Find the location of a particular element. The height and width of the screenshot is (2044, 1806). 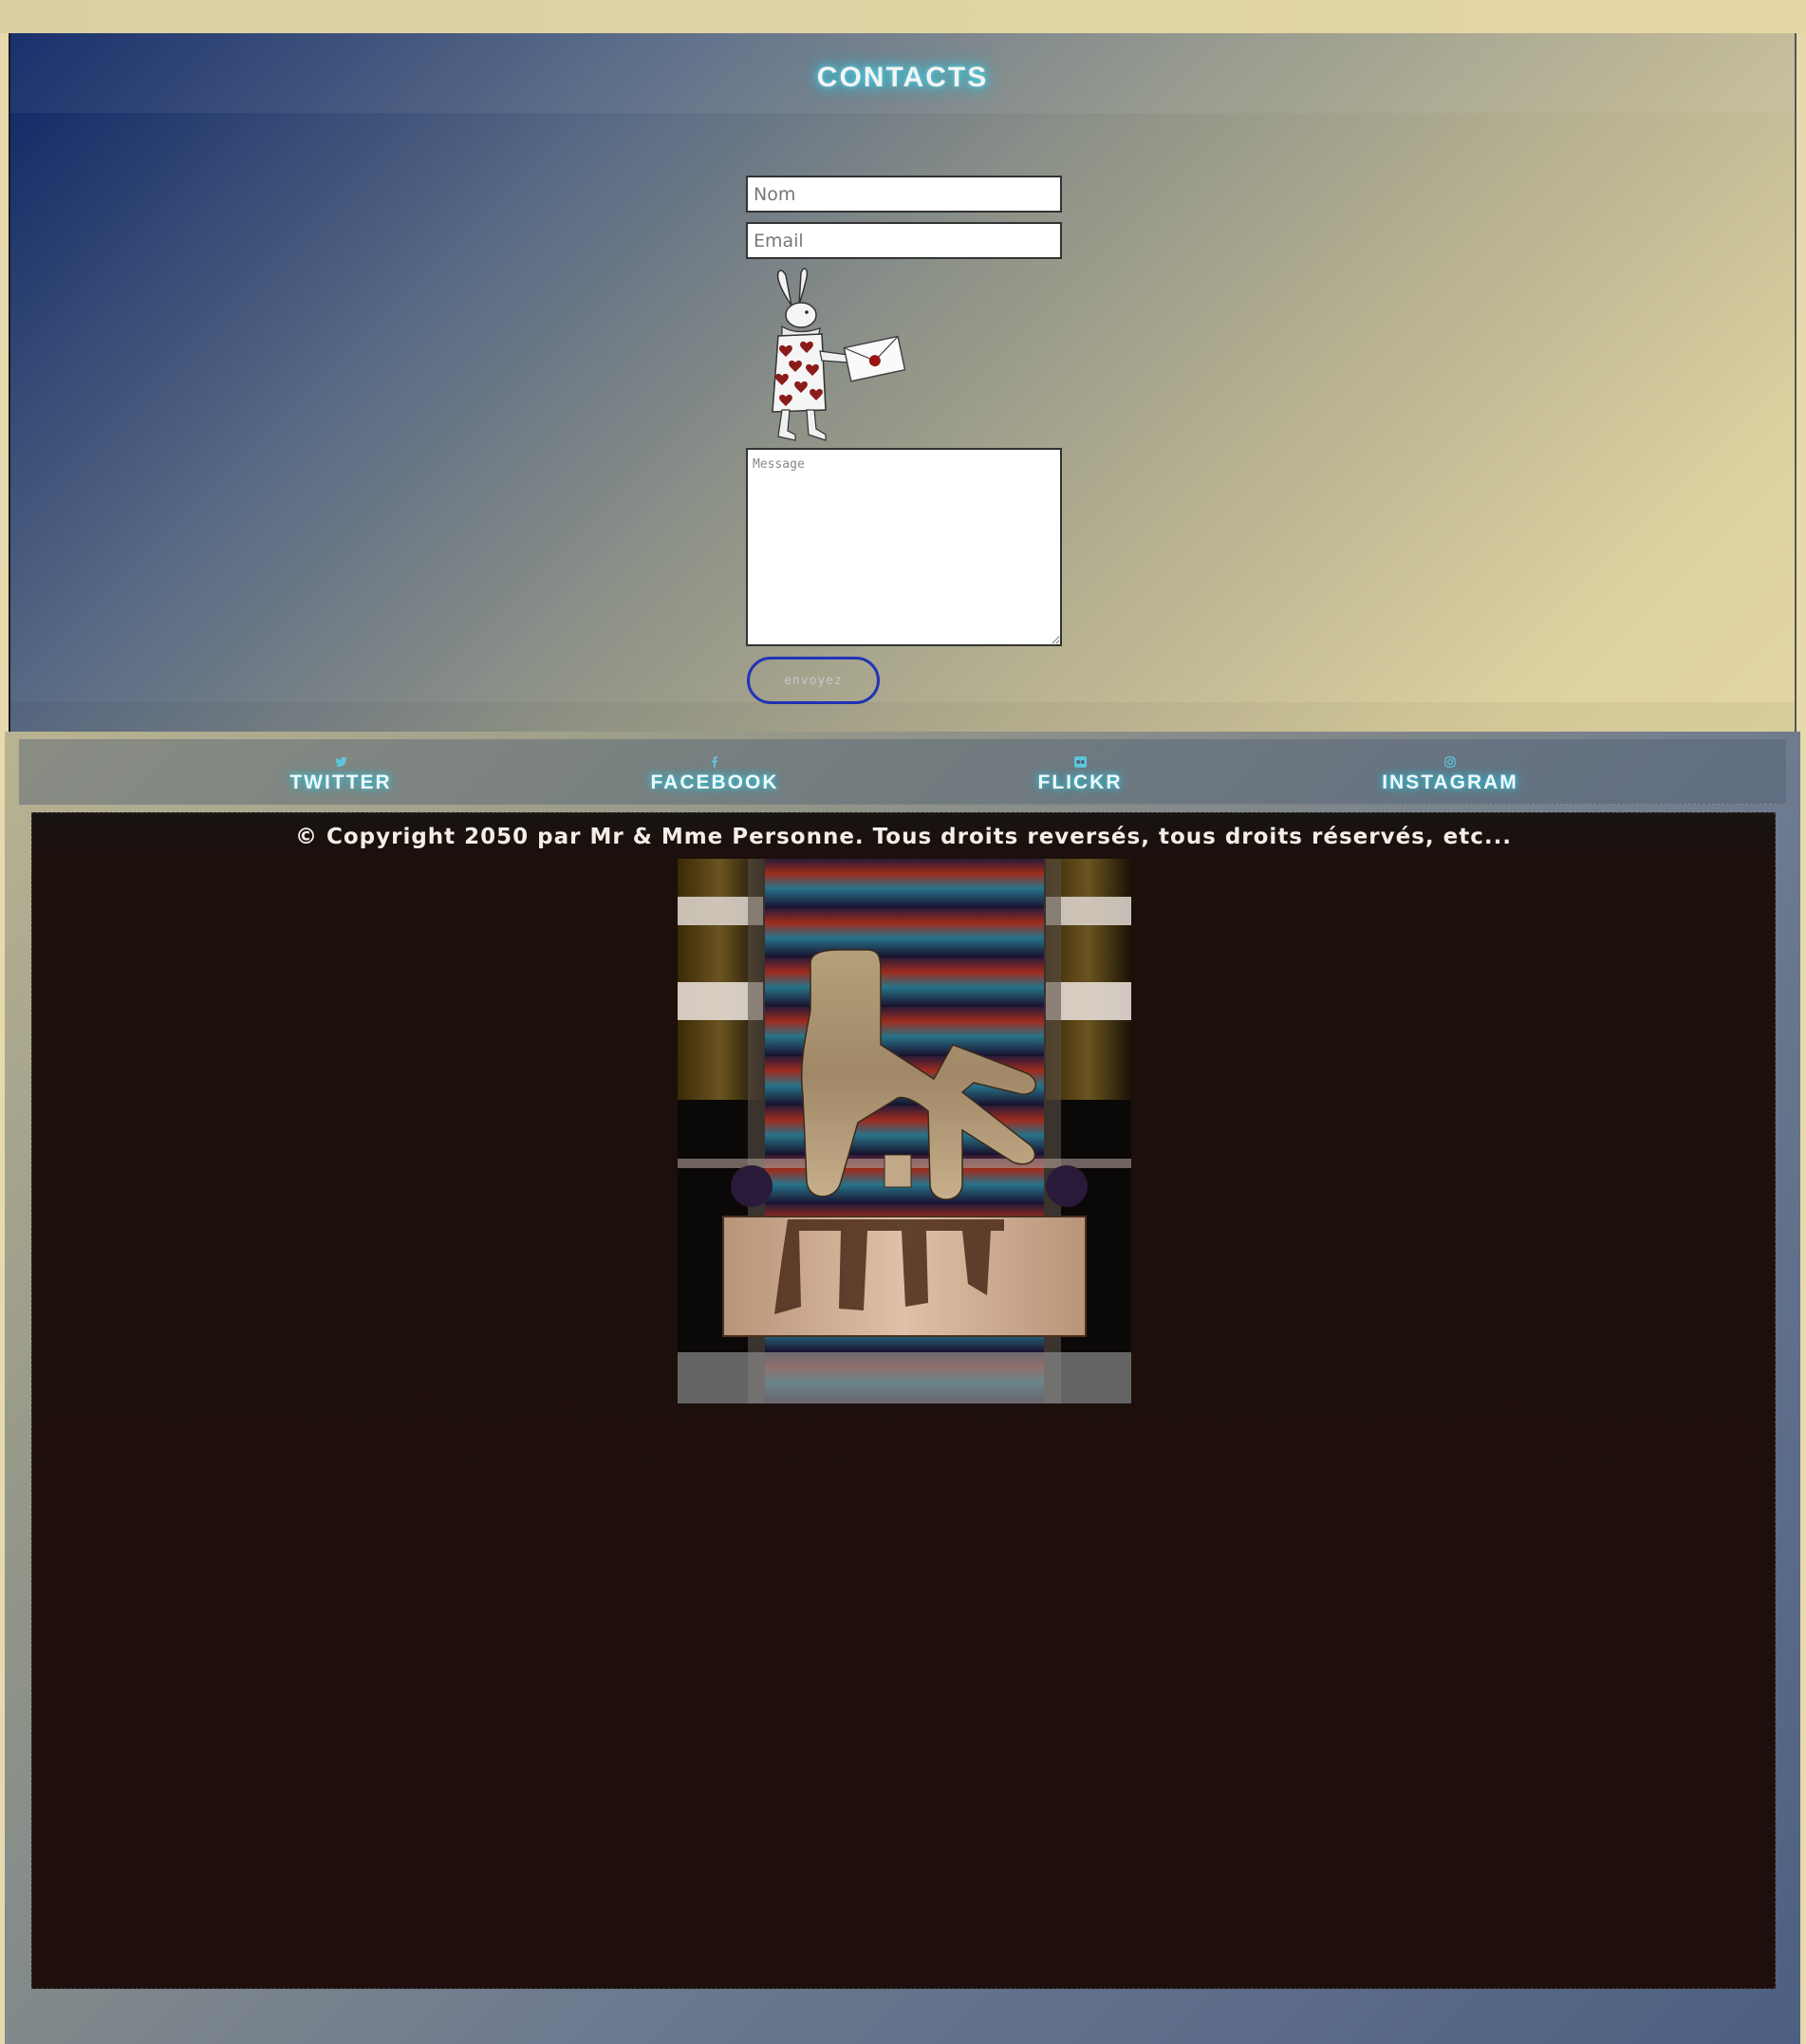

message-field is located at coordinates (904, 547).